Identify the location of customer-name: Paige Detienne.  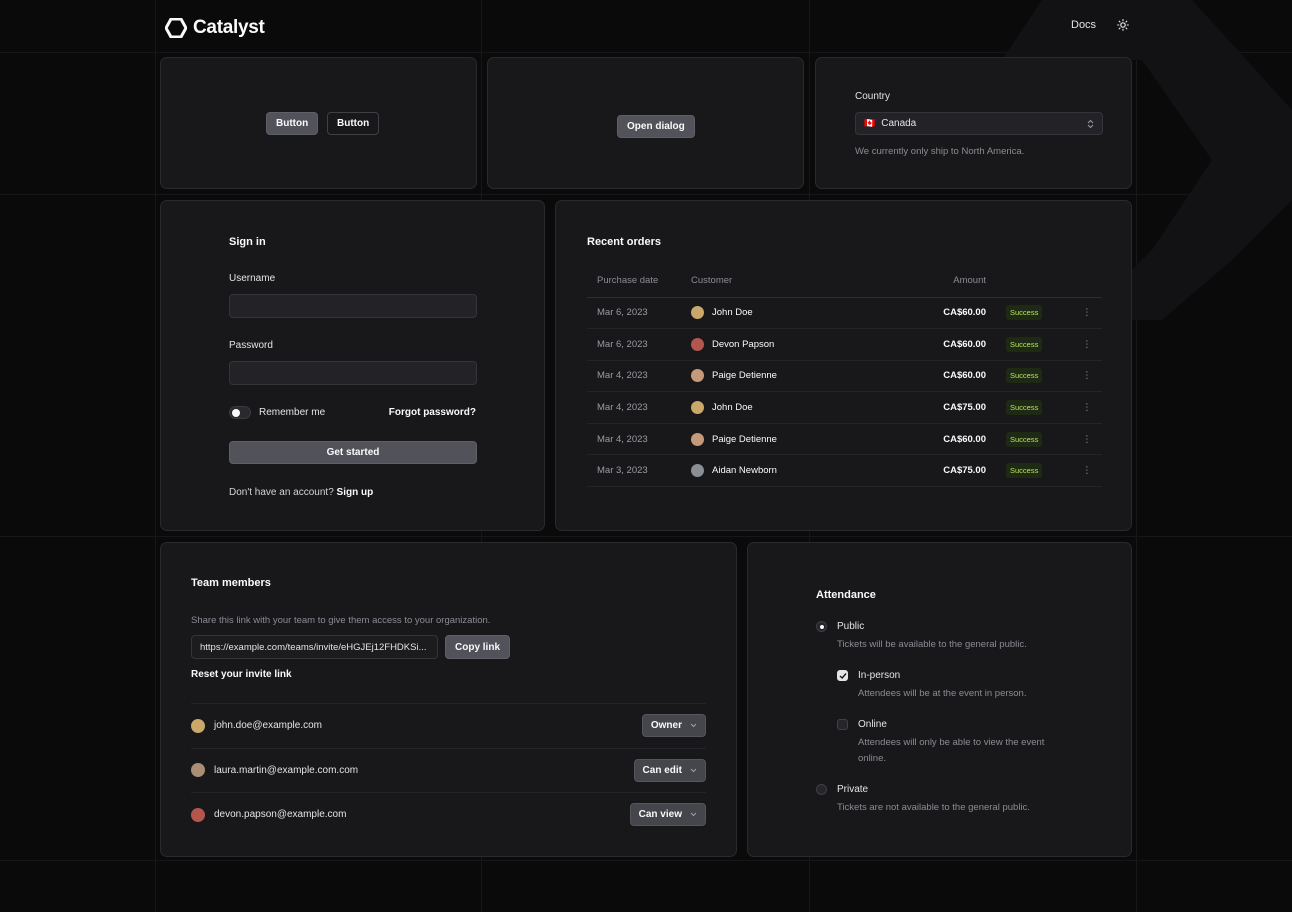
(744, 439).